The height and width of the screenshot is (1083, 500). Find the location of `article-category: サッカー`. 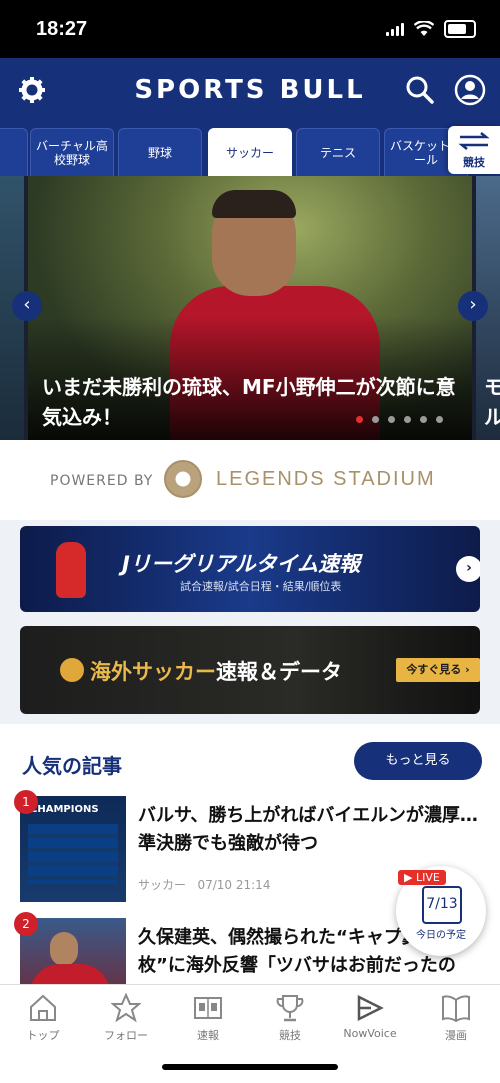

article-category: サッカー is located at coordinates (162, 885).